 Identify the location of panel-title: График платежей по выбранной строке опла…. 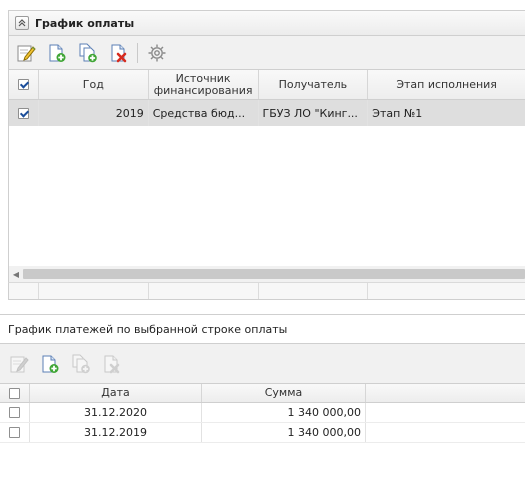
(148, 329).